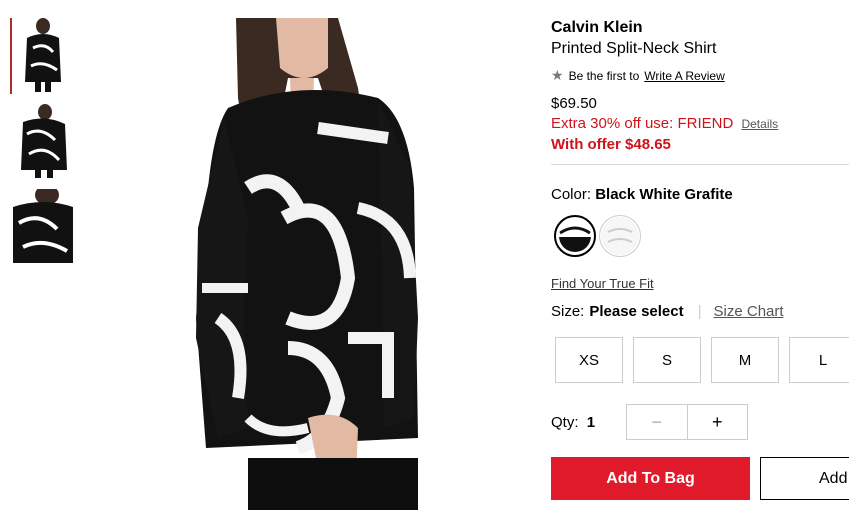  I want to click on quantity-stepper: − +, so click(687, 422).